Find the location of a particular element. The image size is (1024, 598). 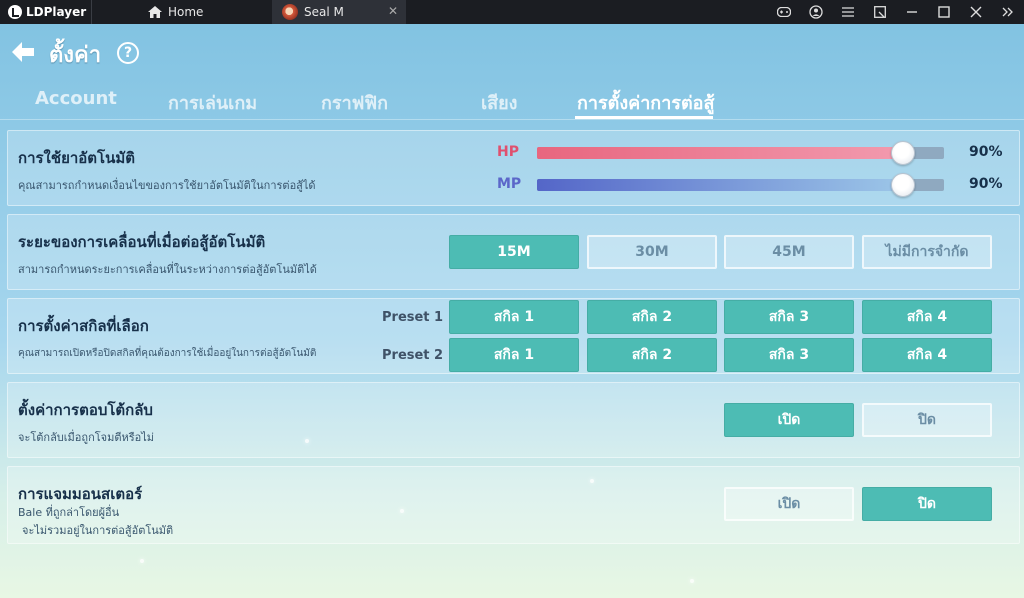

ldplayer-logo-icon is located at coordinates (15, 12).